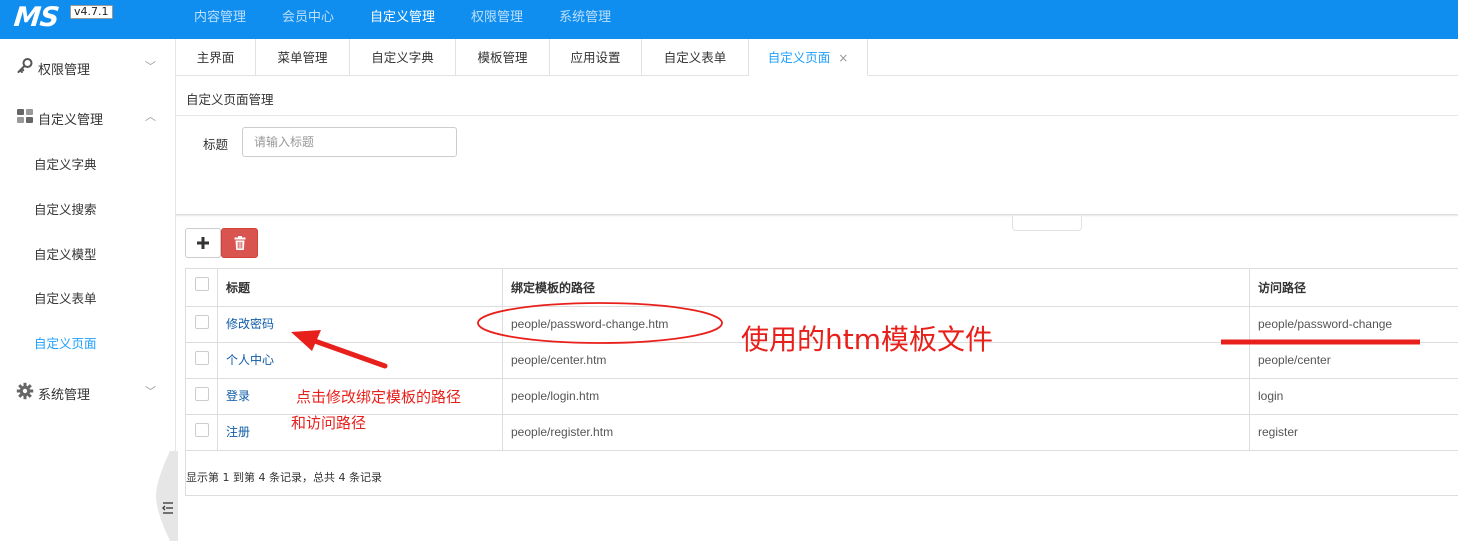  What do you see at coordinates (150, 116) in the screenshot?
I see `chevron-up-icon: ︿` at bounding box center [150, 116].